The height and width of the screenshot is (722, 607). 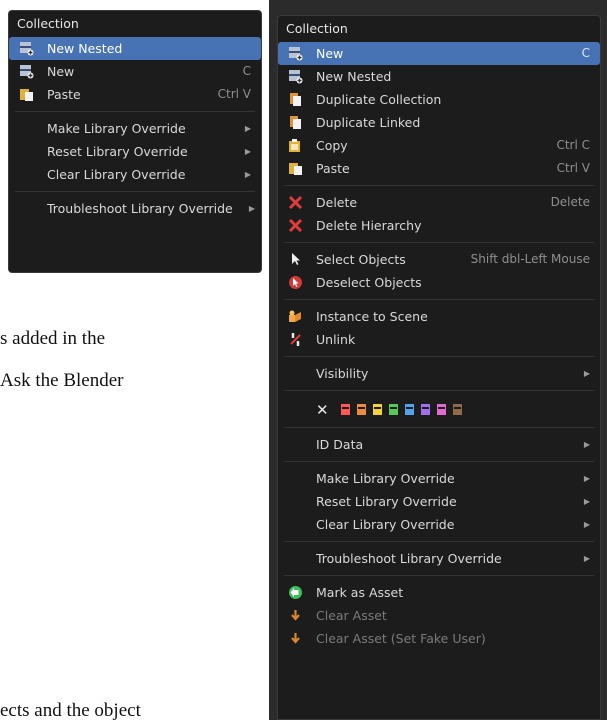 What do you see at coordinates (377, 409) in the screenshot?
I see `color-tag-3-button` at bounding box center [377, 409].